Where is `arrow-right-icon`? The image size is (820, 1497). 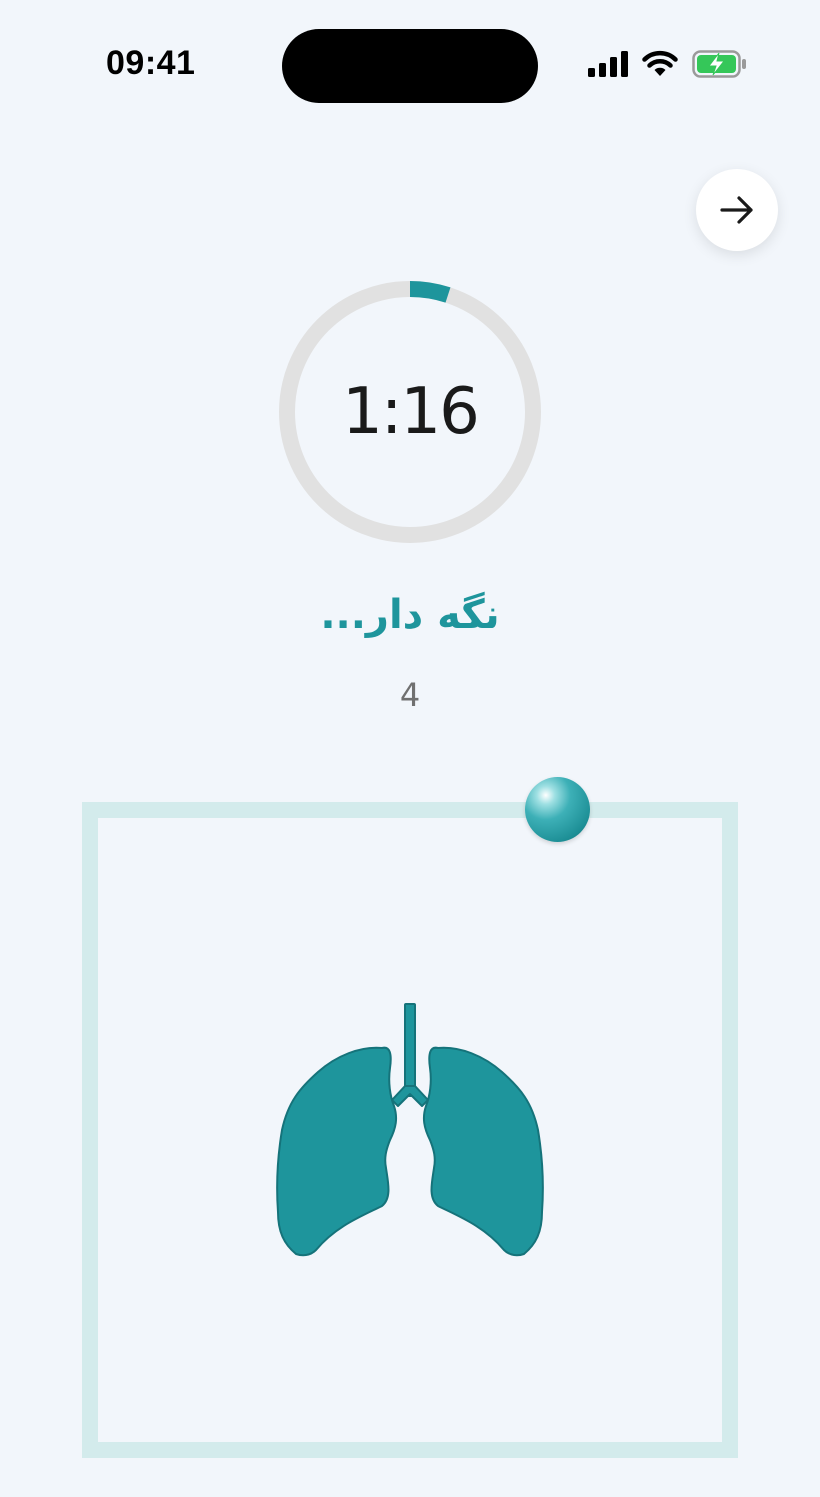
arrow-right-icon is located at coordinates (736, 210).